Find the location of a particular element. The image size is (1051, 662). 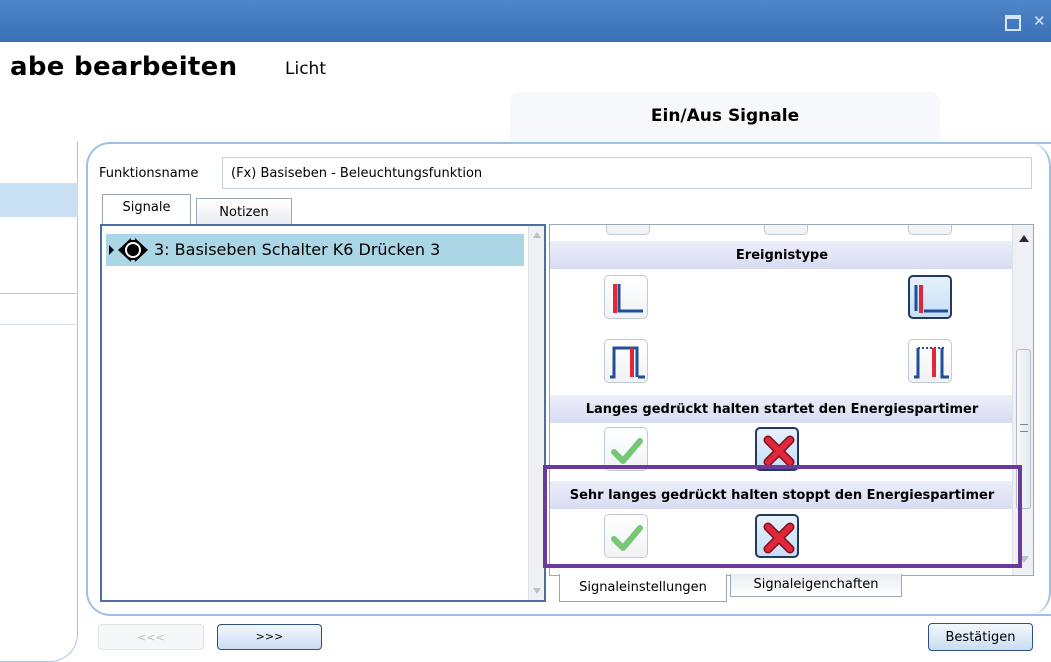

tab-ein-aus-signale: Ein/Aus Signale is located at coordinates (725, 117).